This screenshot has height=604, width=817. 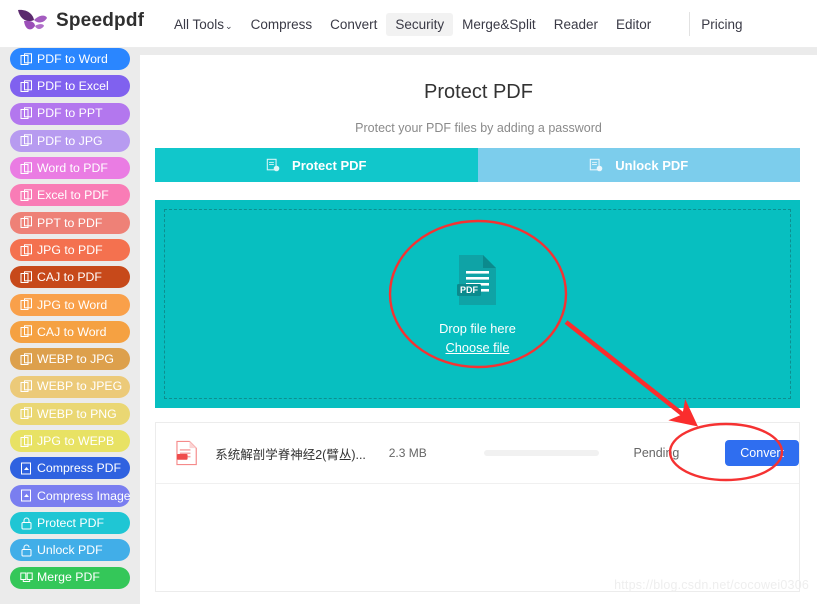 I want to click on nav-item-convert: Convert, so click(x=353, y=24).